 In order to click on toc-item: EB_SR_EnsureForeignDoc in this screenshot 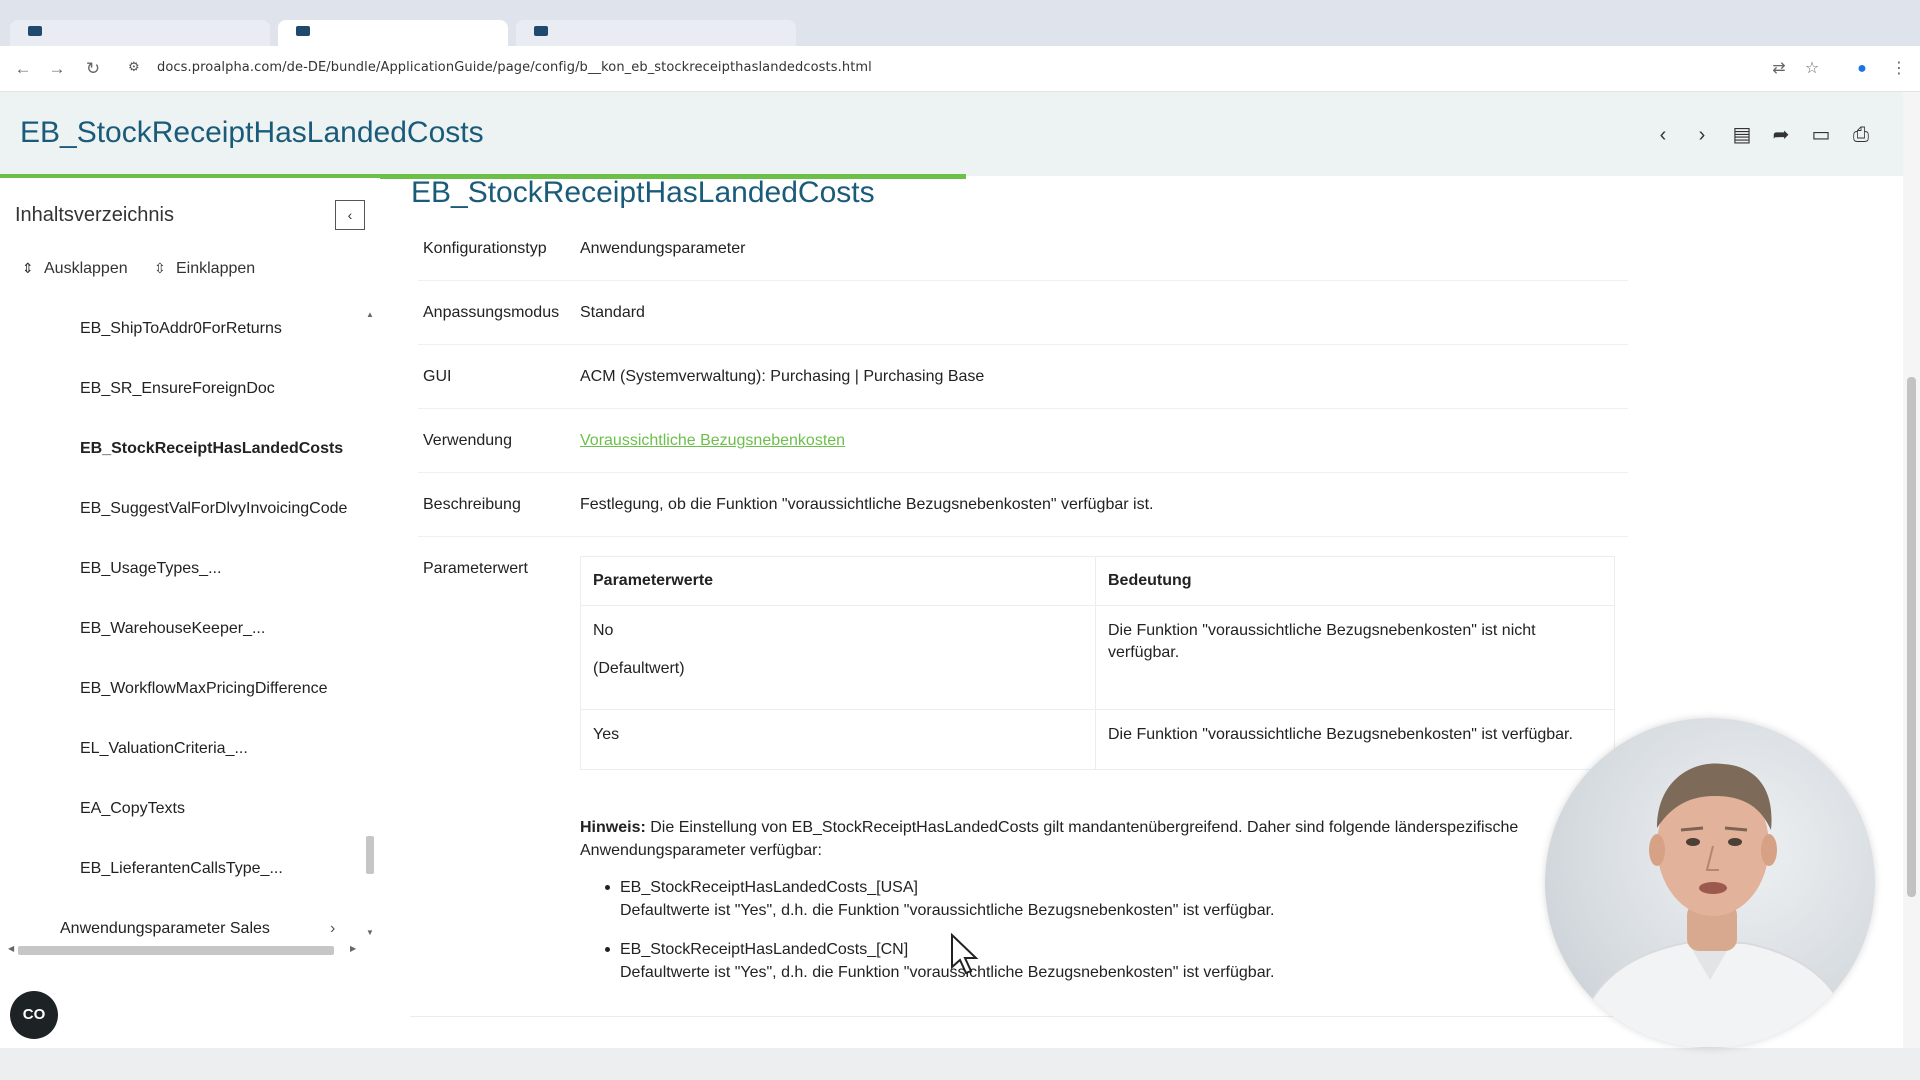, I will do `click(177, 389)`.